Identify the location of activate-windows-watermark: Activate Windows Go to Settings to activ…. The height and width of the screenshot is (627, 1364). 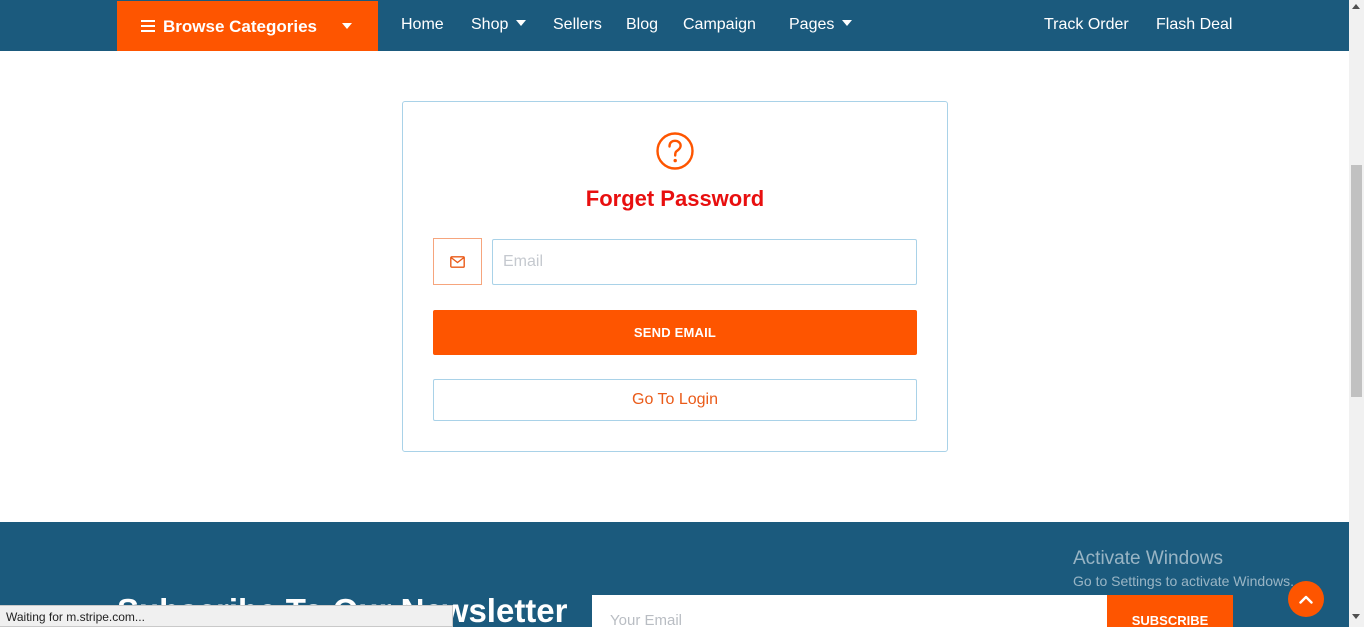
(1183, 568).